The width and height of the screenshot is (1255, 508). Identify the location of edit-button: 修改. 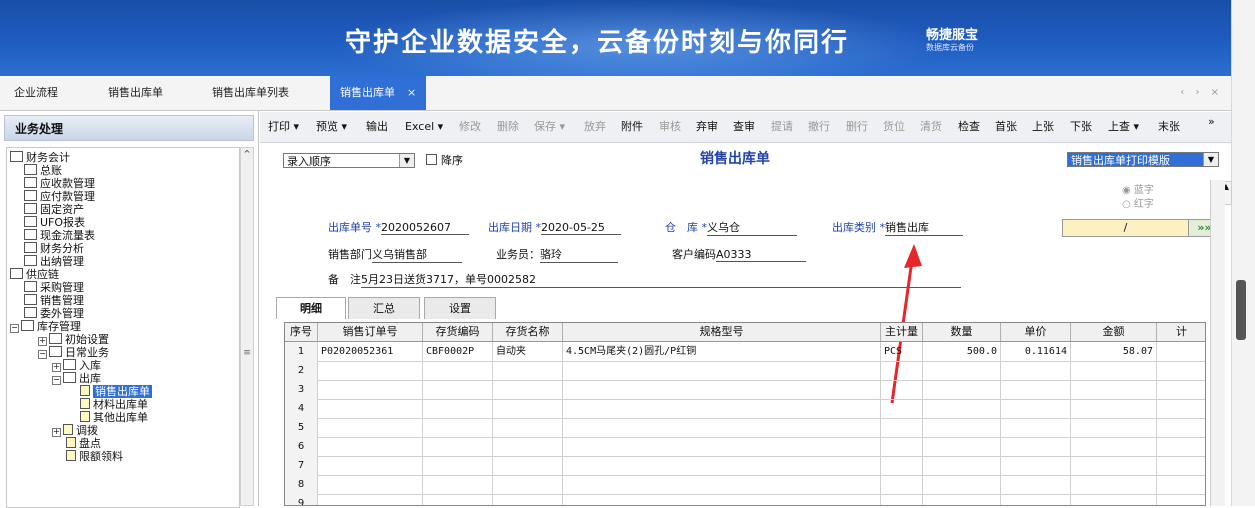
(470, 127).